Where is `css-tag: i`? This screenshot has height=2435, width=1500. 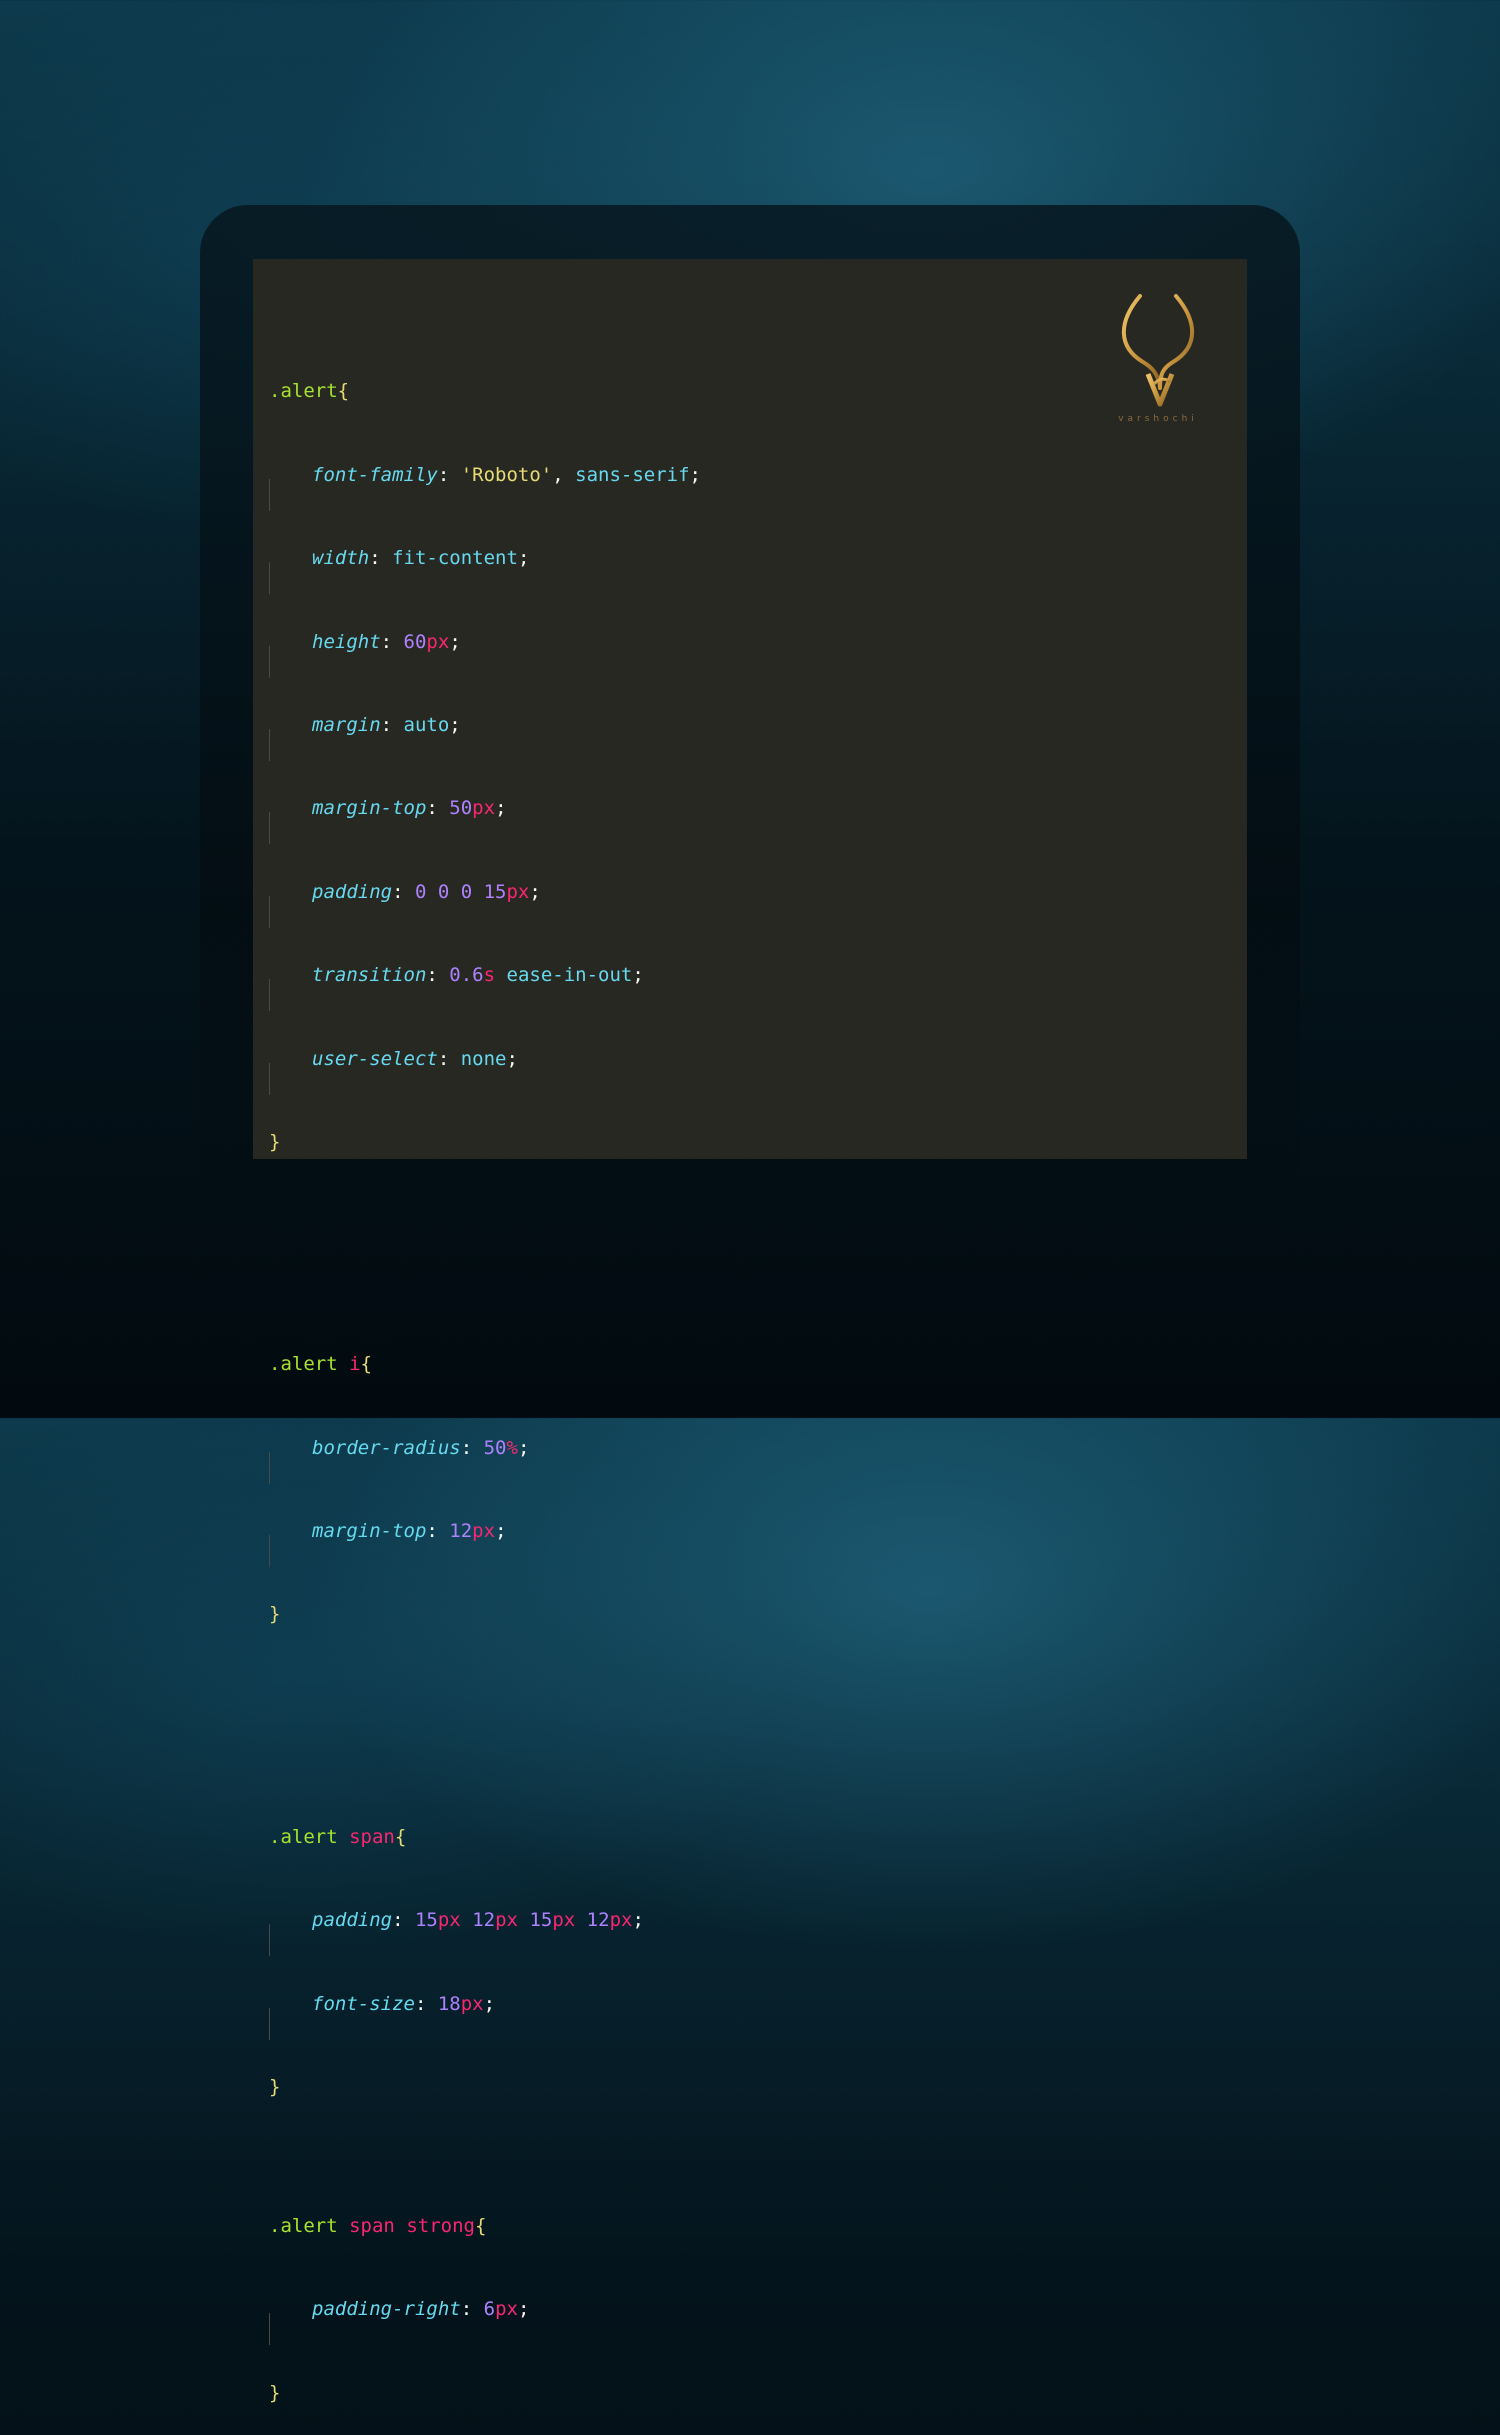
css-tag: i is located at coordinates (355, 1364).